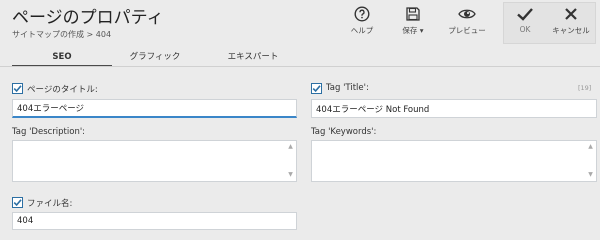  I want to click on page-title-label: ページのタイトル:, so click(62, 90).